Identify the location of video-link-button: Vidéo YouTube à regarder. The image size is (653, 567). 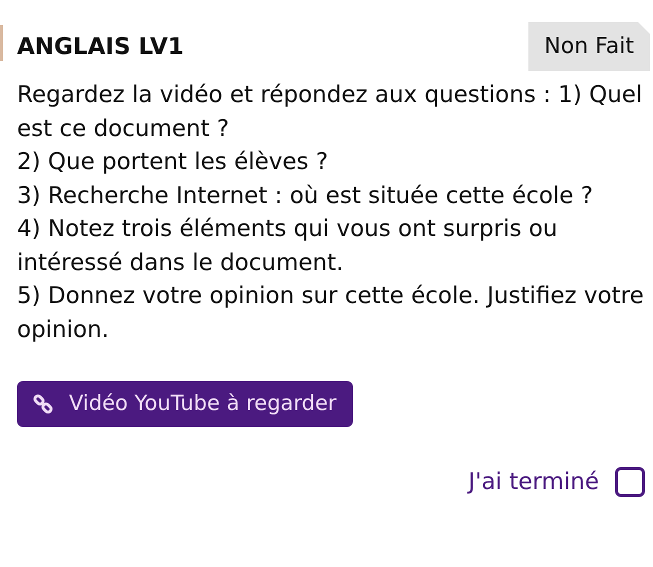
(185, 403).